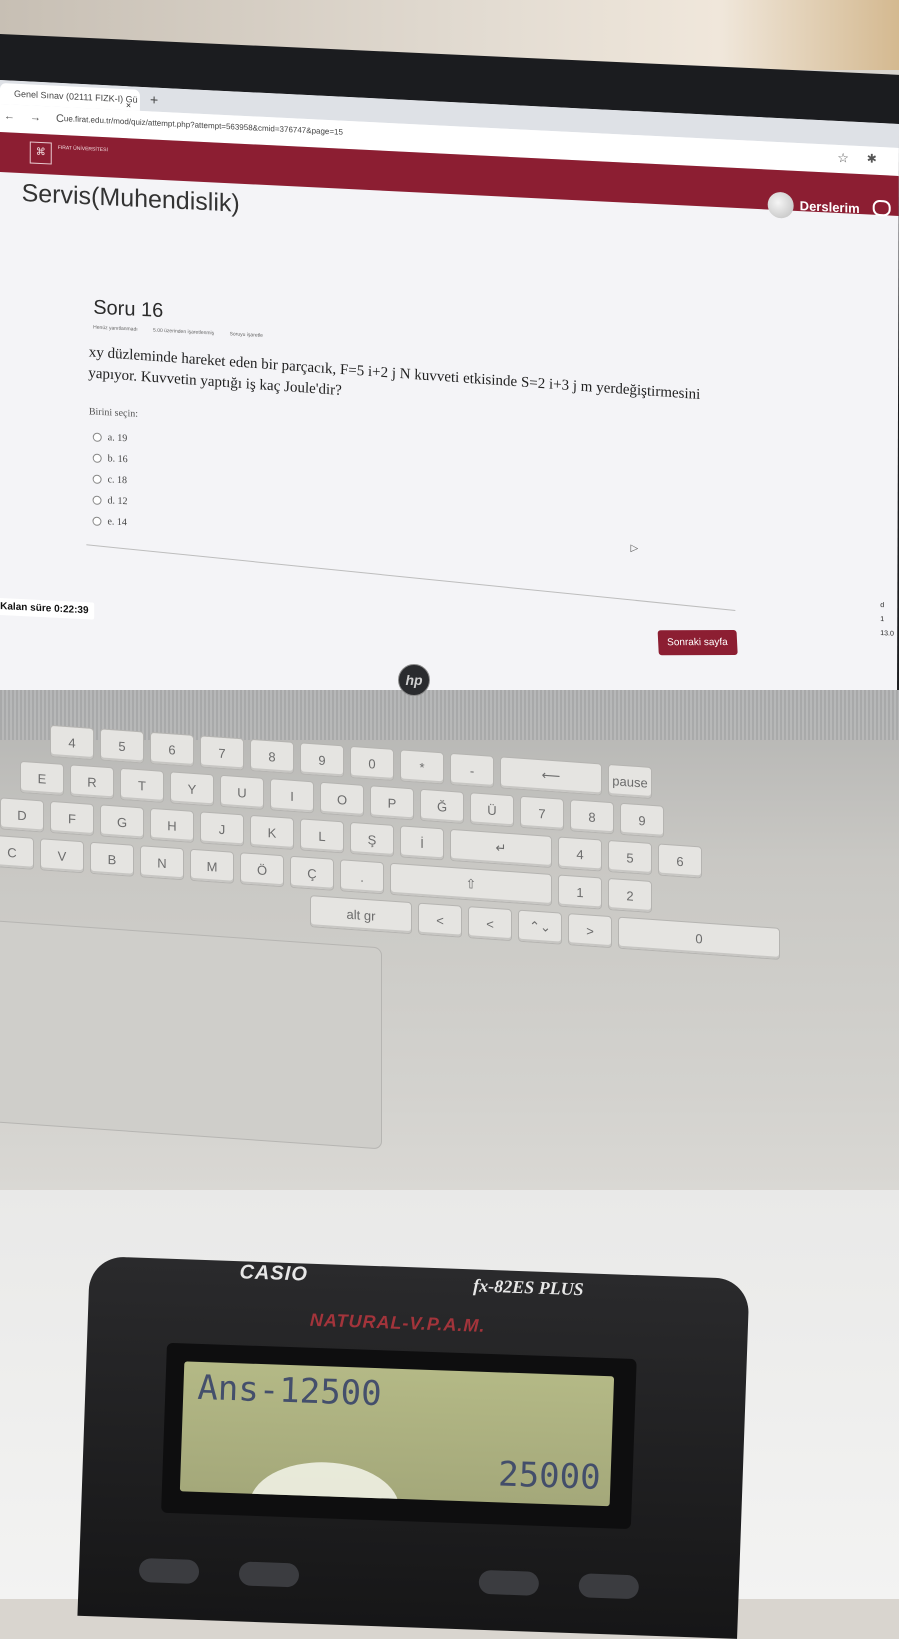  I want to click on calculator-display: Ans-12500 25000, so click(397, 1434).